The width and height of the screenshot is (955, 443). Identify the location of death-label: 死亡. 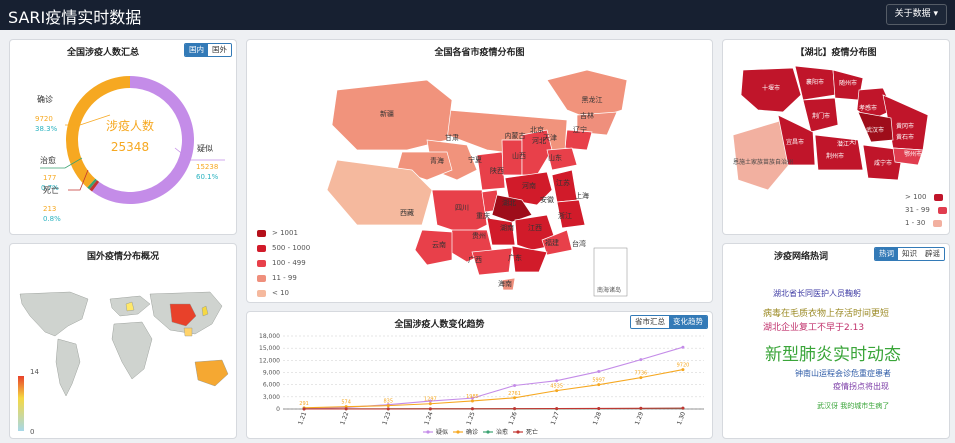
(51, 190).